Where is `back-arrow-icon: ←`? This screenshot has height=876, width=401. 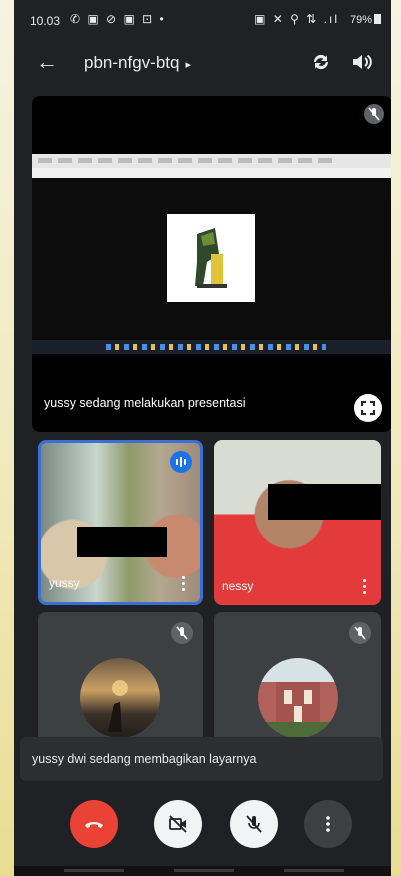
back-arrow-icon: ← is located at coordinates (47, 62).